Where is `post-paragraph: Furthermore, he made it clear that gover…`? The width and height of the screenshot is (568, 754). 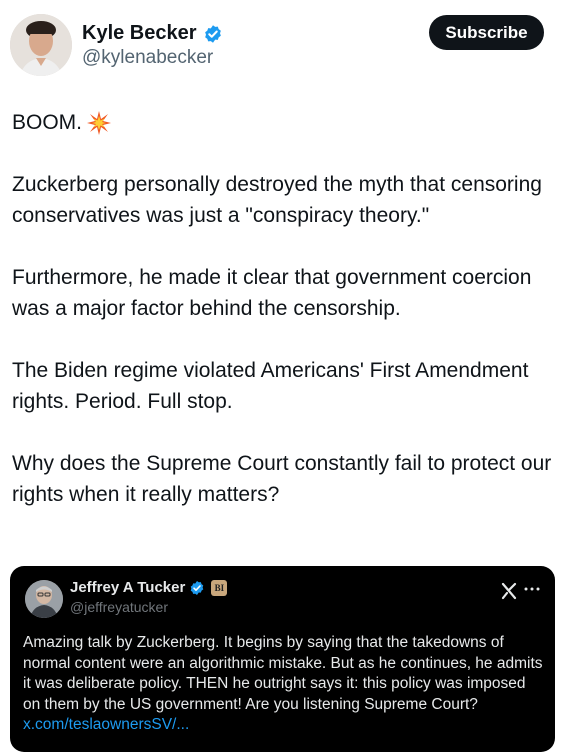
post-paragraph: Furthermore, he made it clear that gover… is located at coordinates (272, 293).